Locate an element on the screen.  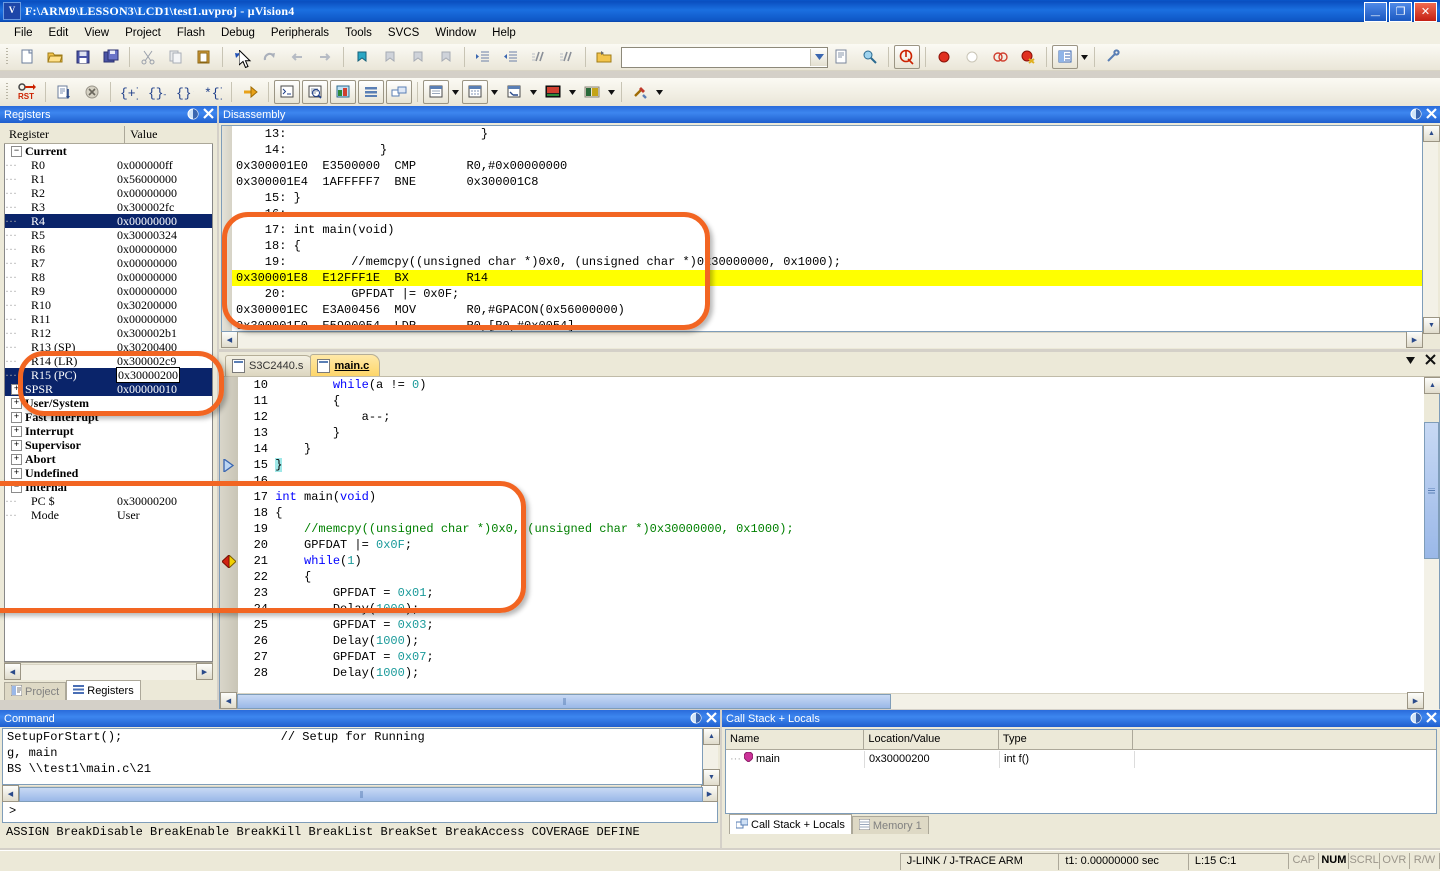
register-group-interrupt: + Interrupt is located at coordinates (108, 431).